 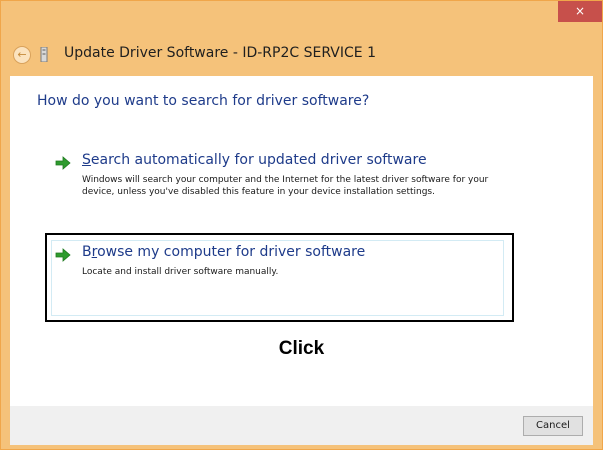 What do you see at coordinates (301, 425) in the screenshot?
I see `dialog-footer: Cancel` at bounding box center [301, 425].